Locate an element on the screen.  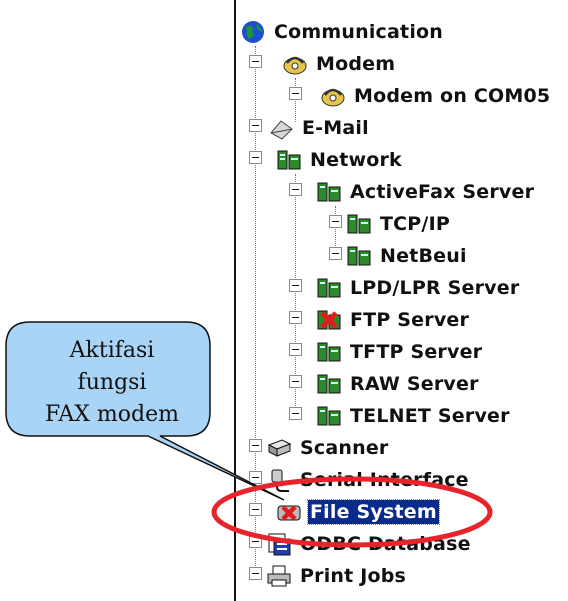
callout-line-3: FAX modem is located at coordinates (112, 414).